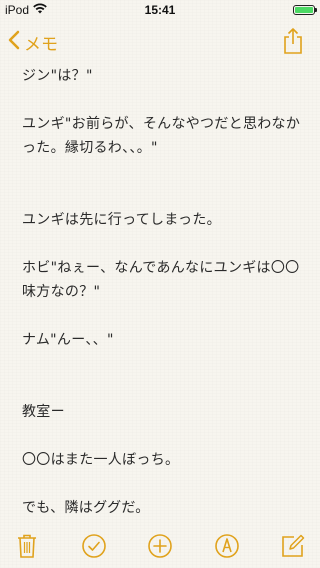 Image resolution: width=320 pixels, height=568 pixels. I want to click on nav-bar: メモ, so click(160, 42).